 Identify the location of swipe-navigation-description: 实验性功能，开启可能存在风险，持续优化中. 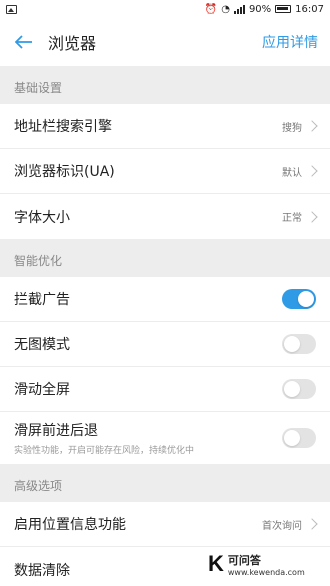
(104, 451).